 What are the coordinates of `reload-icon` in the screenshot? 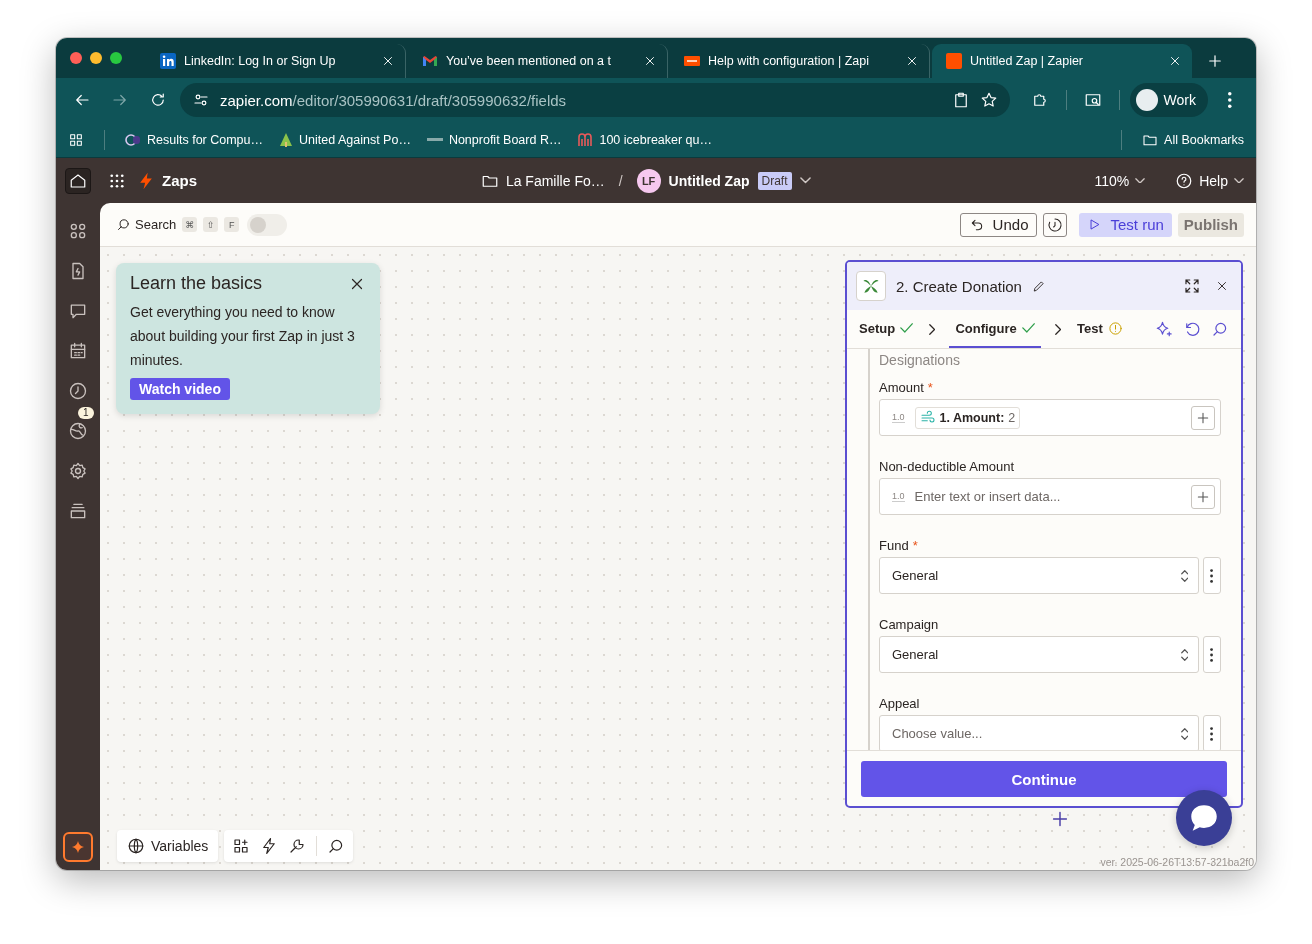 It's located at (158, 100).